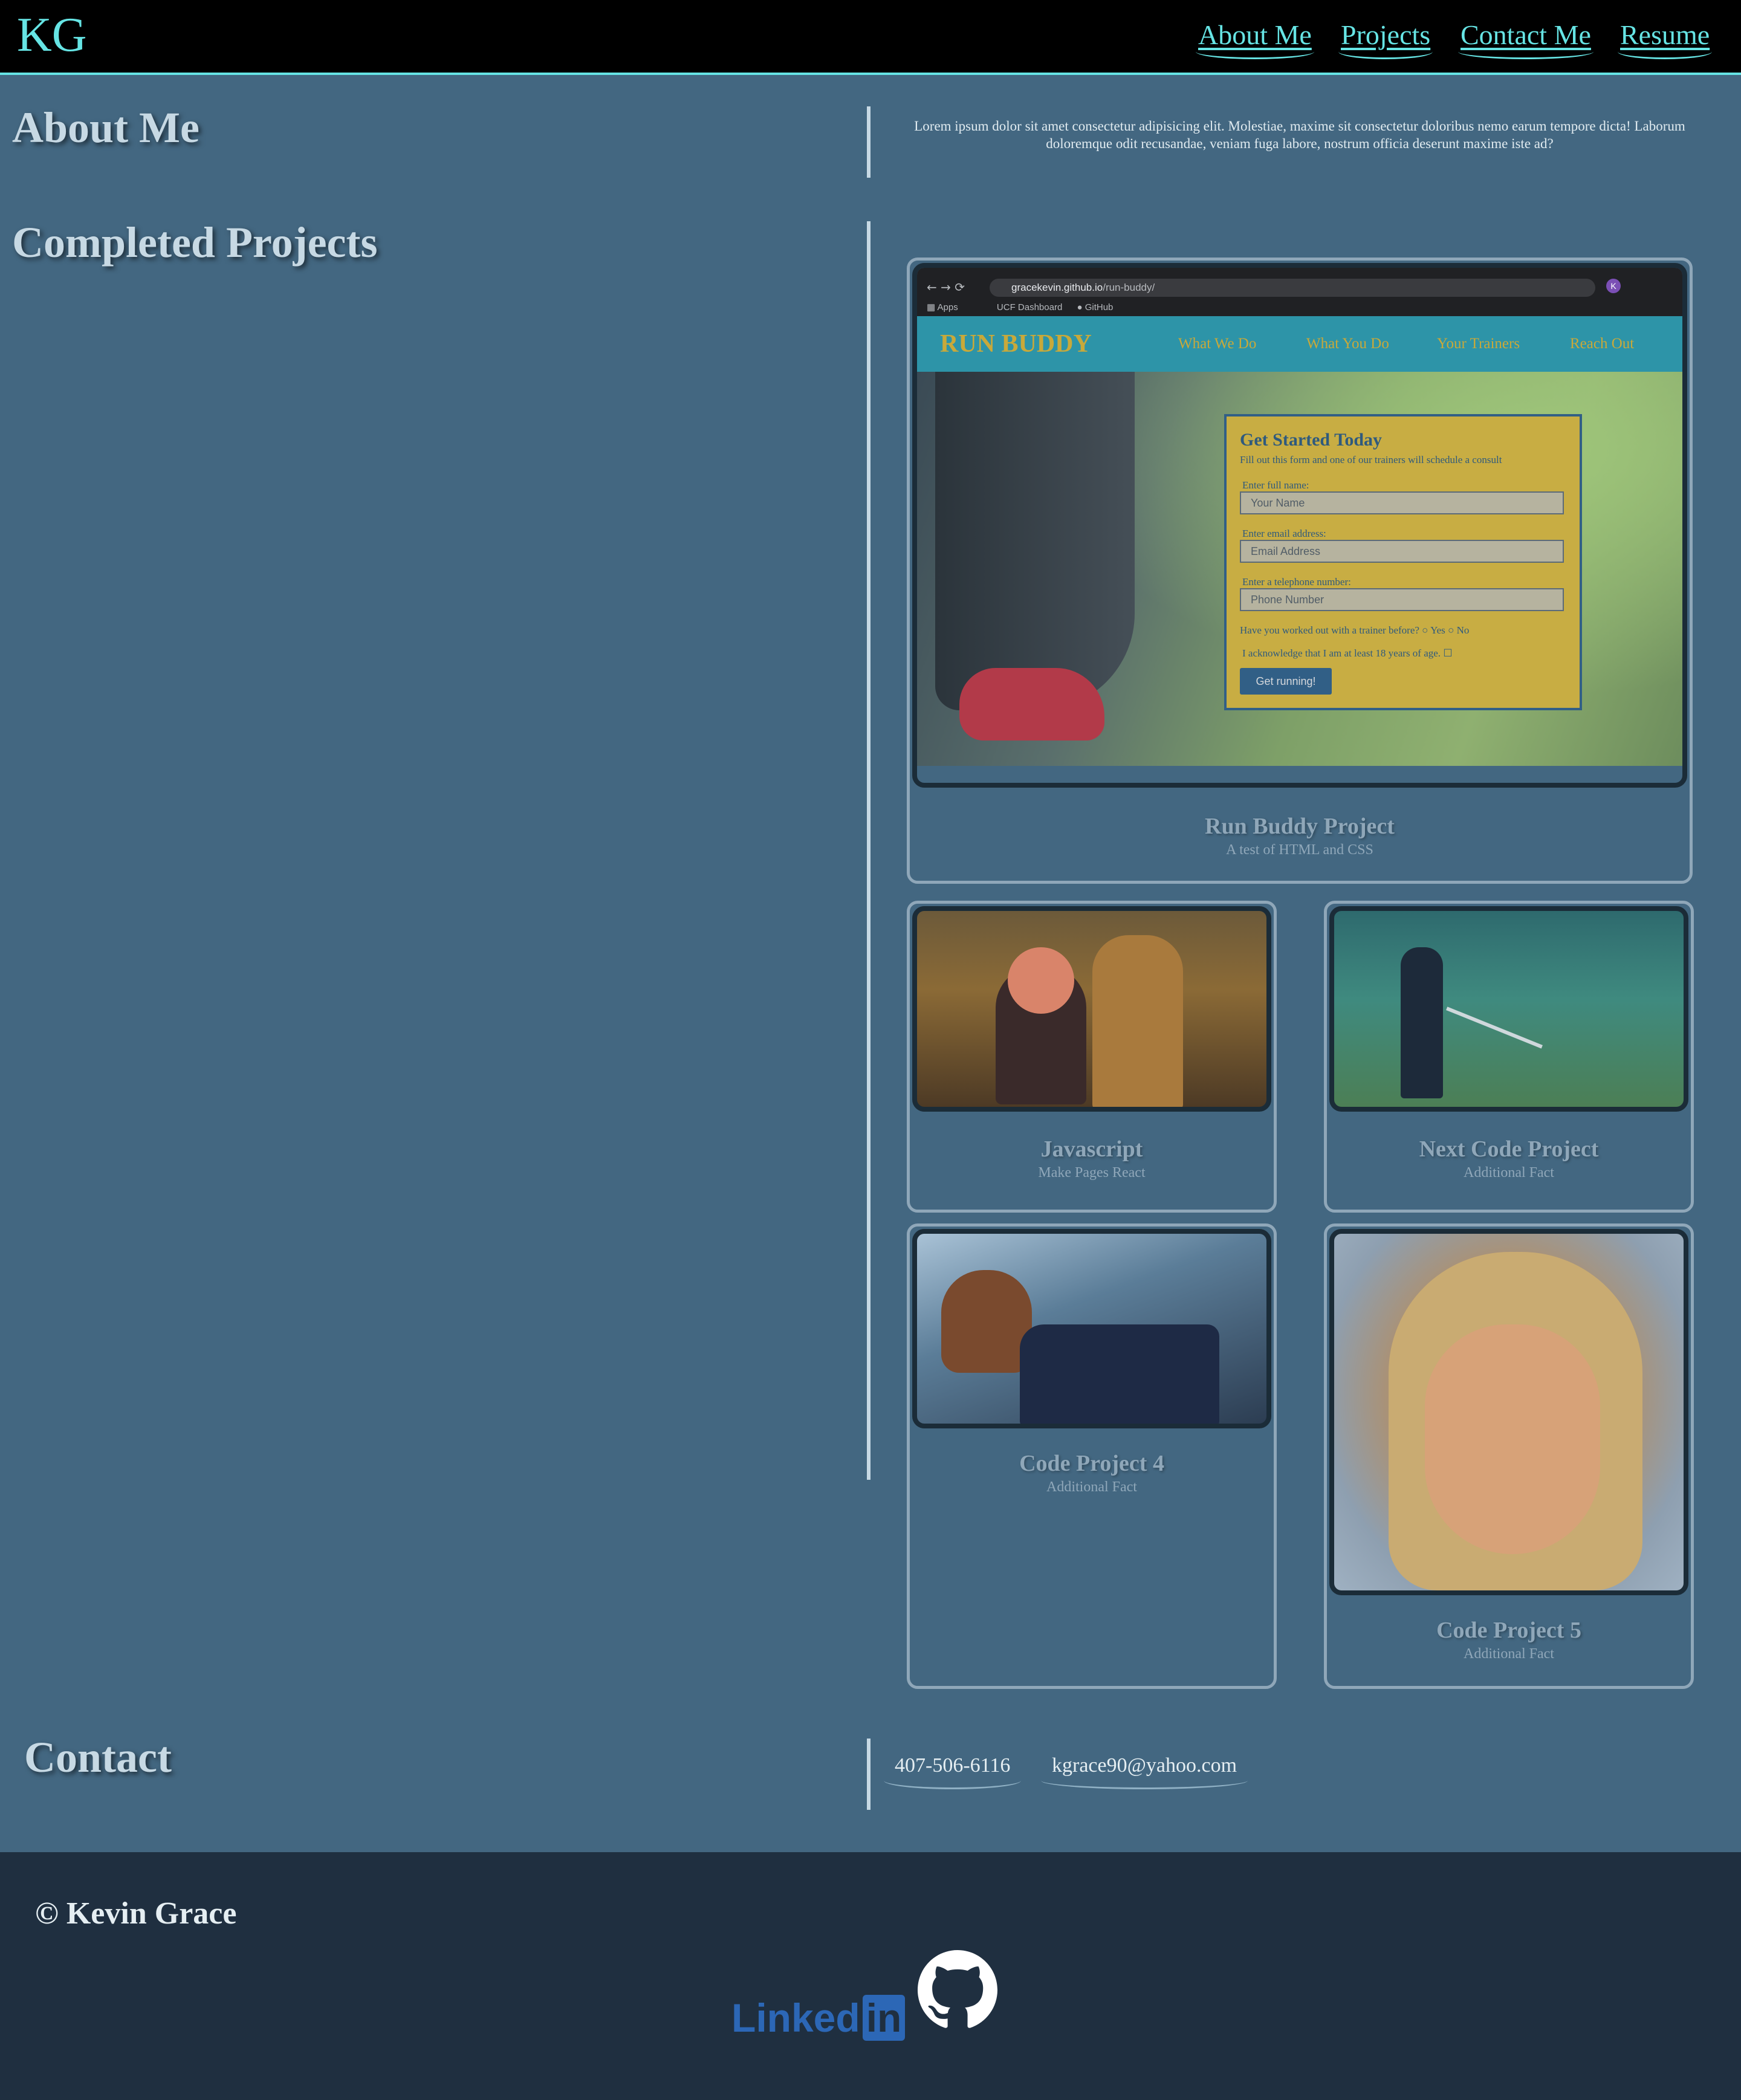 Image resolution: width=1741 pixels, height=2100 pixels. Describe the element at coordinates (1091, 1463) in the screenshot. I see `project-title: Code Project 4` at that location.